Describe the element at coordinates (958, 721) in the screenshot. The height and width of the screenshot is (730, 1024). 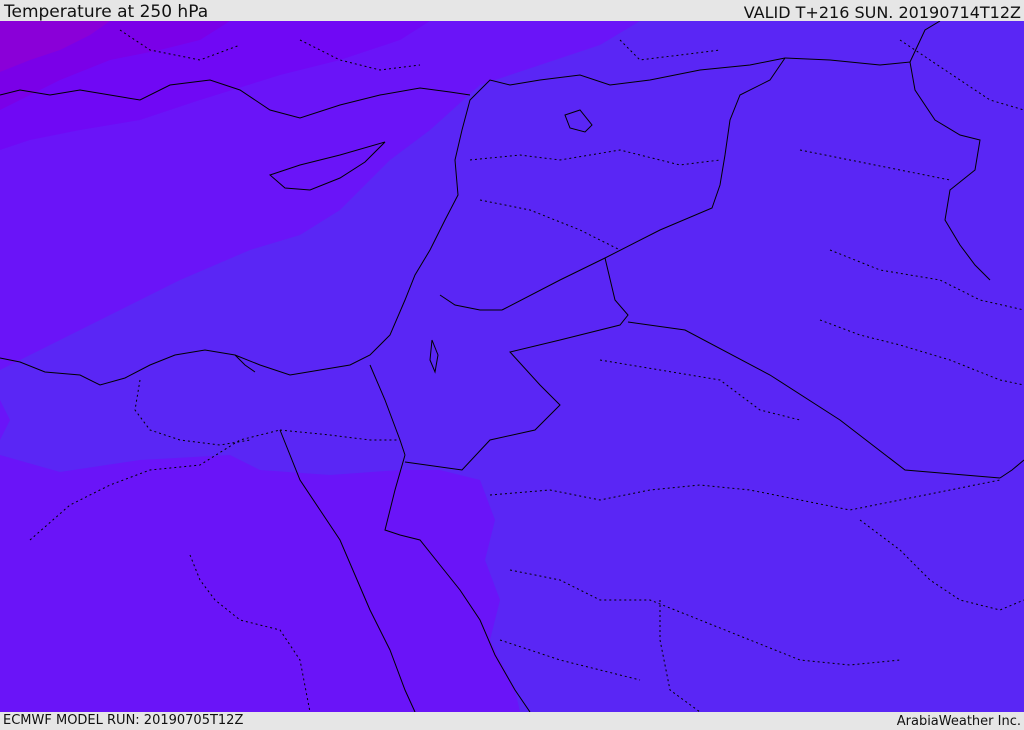
I see `credit-label: ArabiaWeather Inc.` at that location.